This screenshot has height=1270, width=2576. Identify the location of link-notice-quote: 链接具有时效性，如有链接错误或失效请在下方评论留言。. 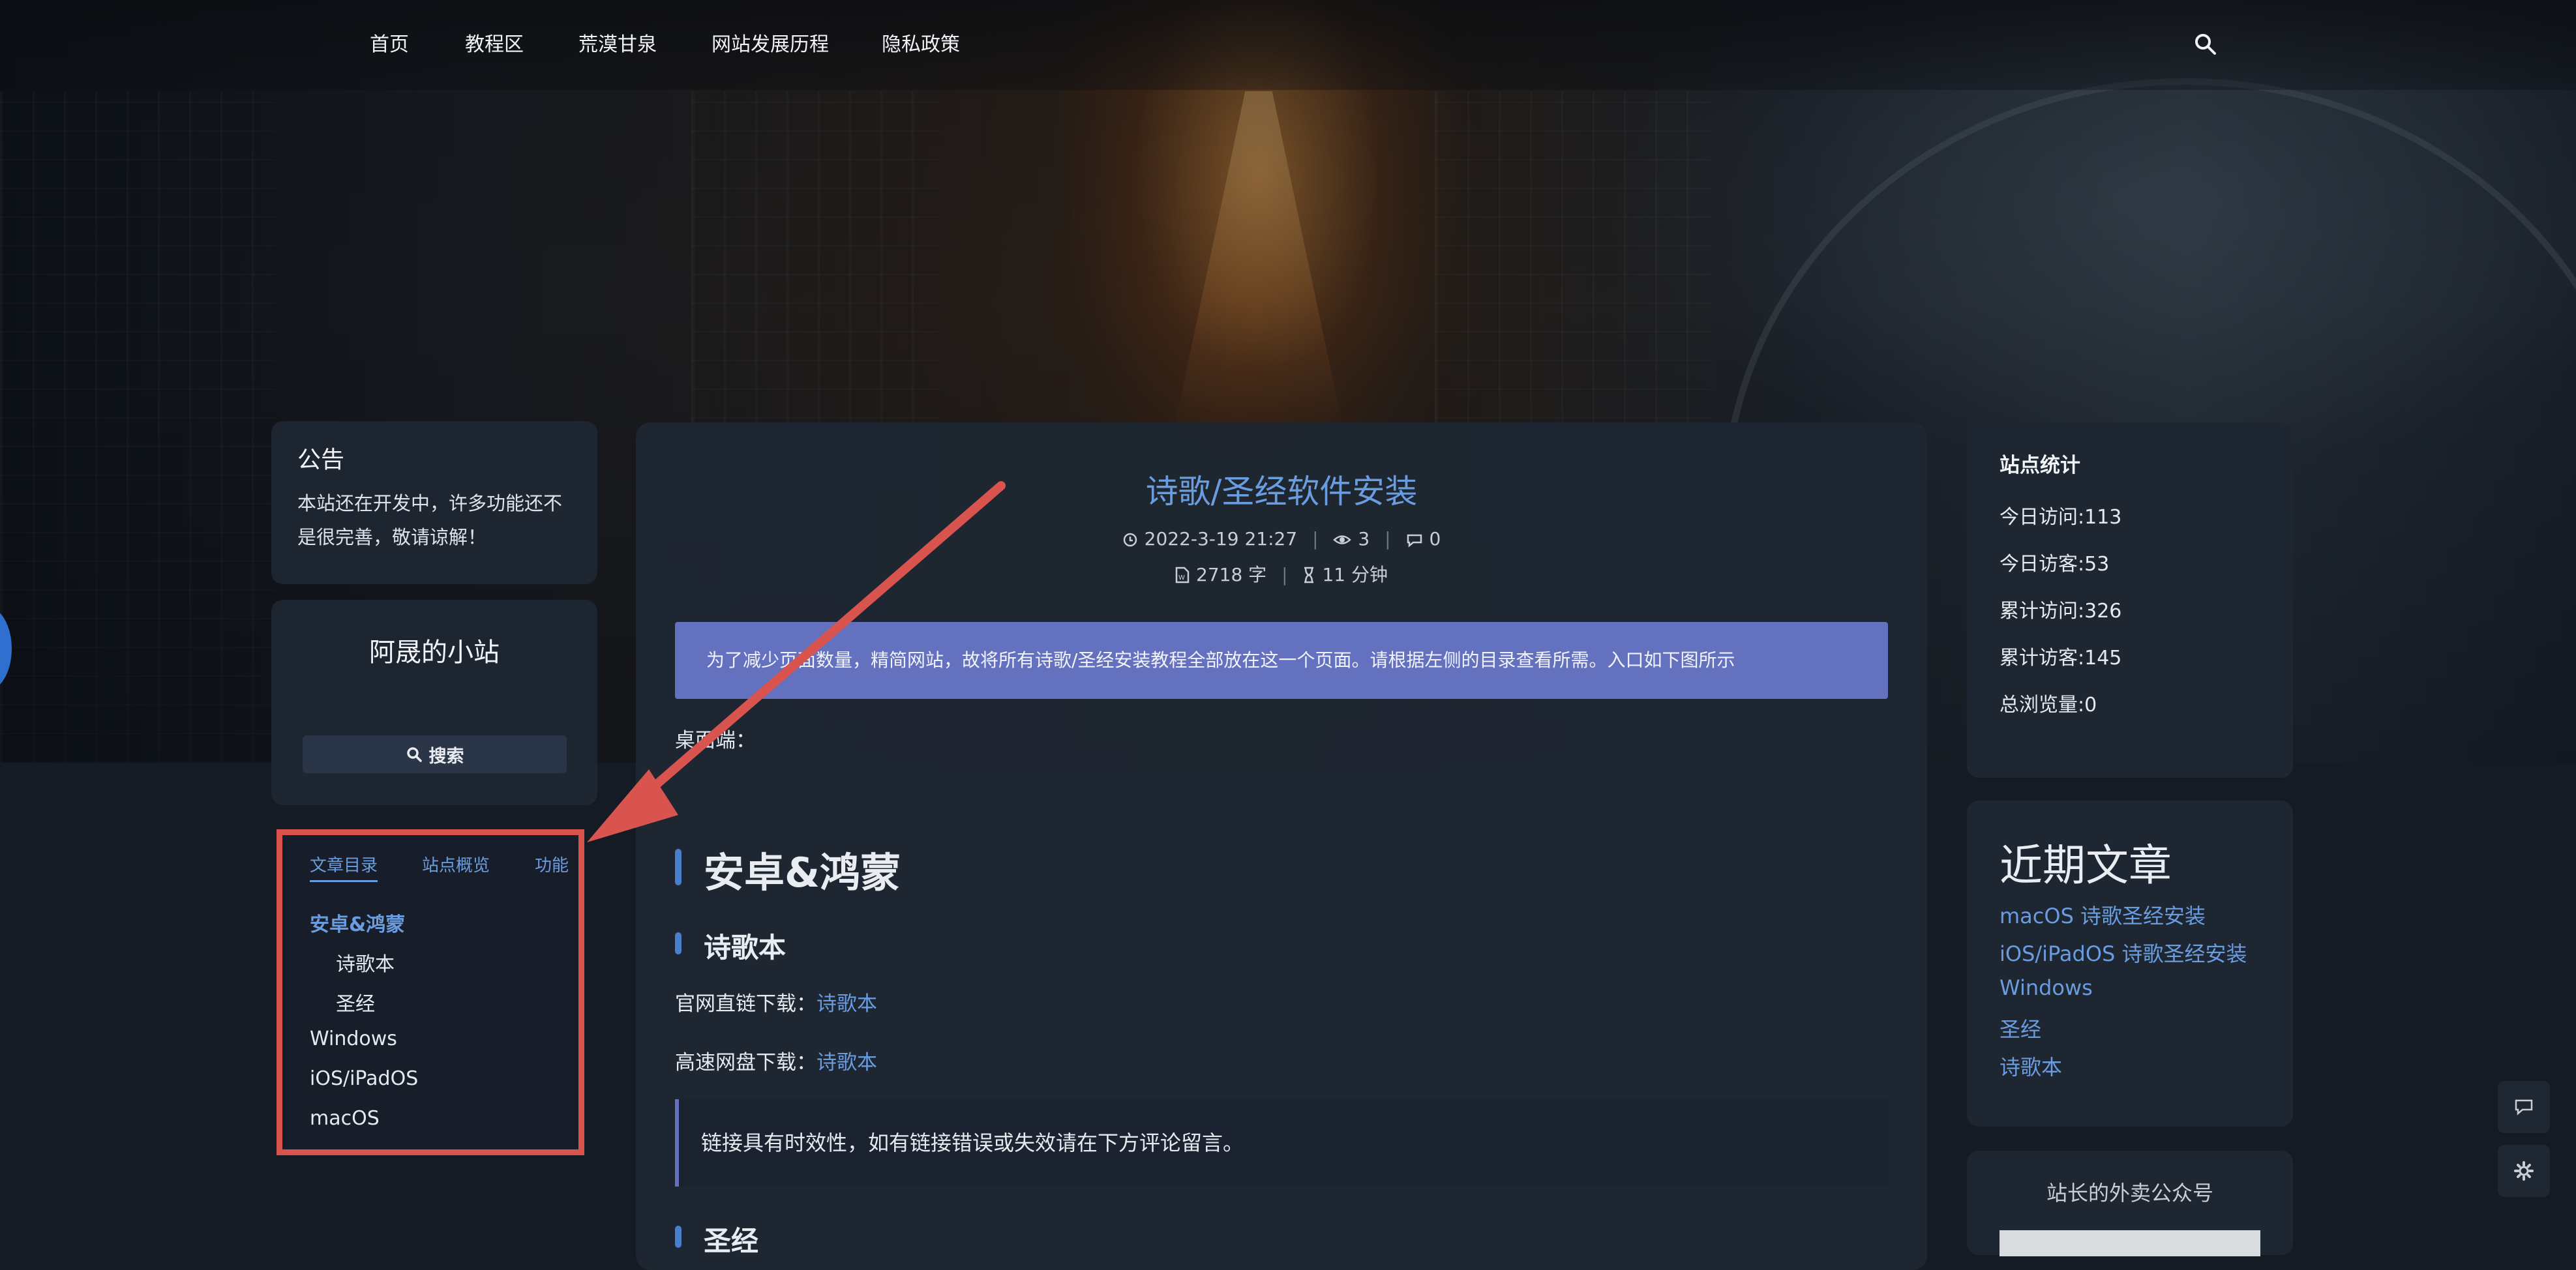
(1281, 1143).